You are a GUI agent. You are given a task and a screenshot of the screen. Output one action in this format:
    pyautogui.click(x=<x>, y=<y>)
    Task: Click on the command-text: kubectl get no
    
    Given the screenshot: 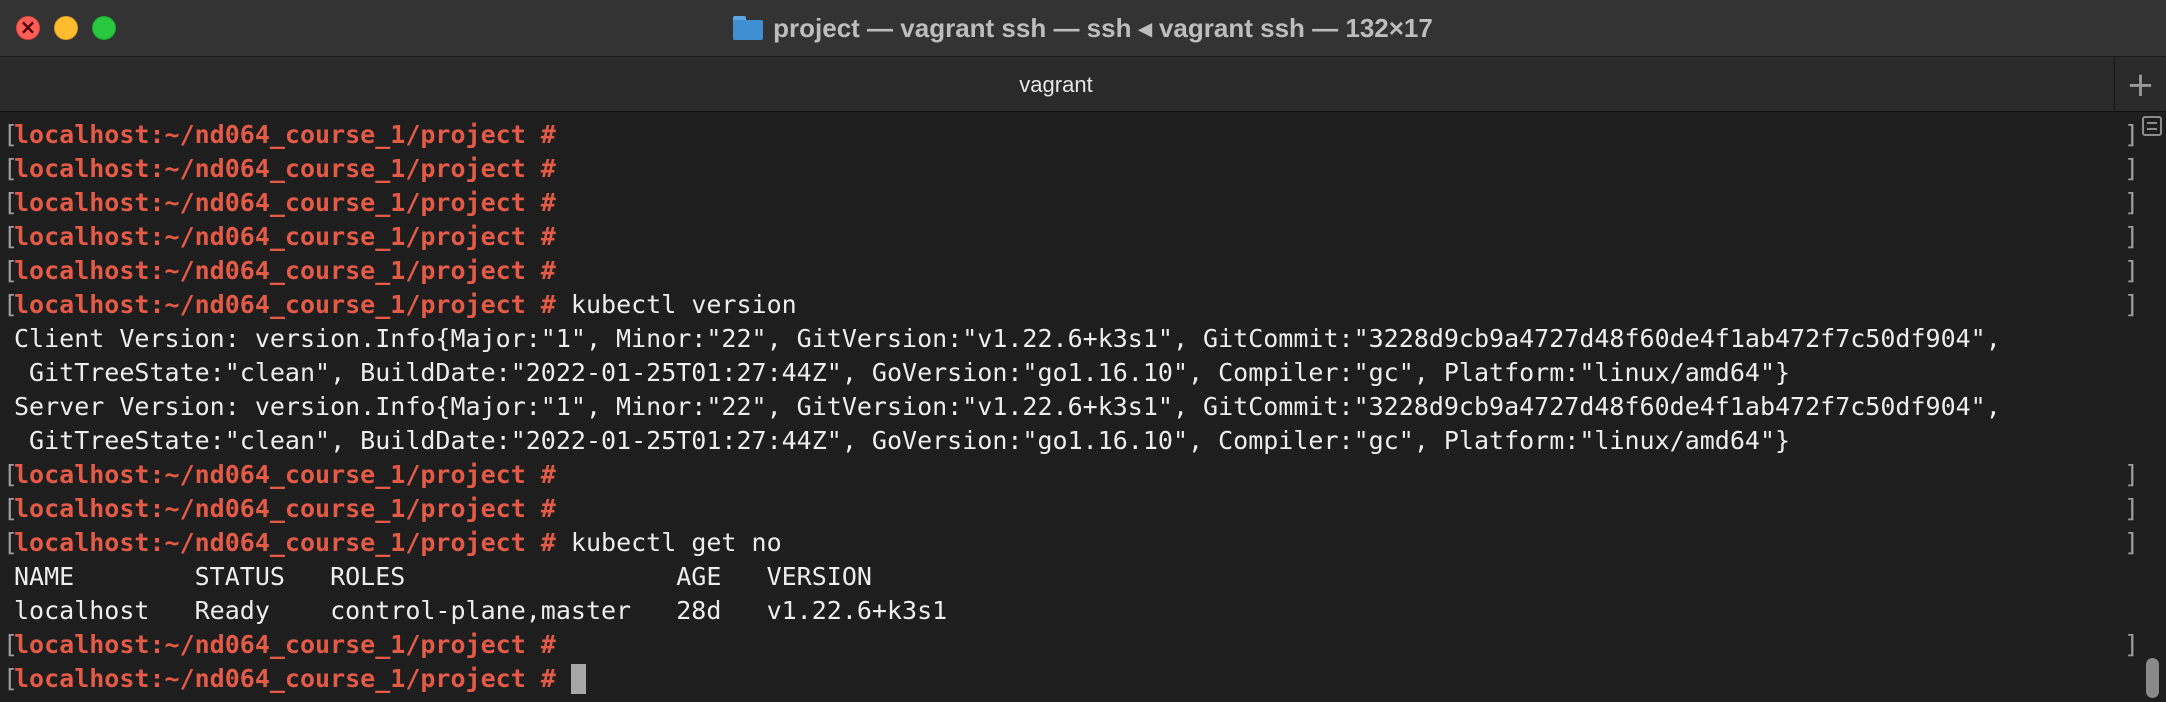 What is the action you would take?
    pyautogui.click(x=668, y=542)
    